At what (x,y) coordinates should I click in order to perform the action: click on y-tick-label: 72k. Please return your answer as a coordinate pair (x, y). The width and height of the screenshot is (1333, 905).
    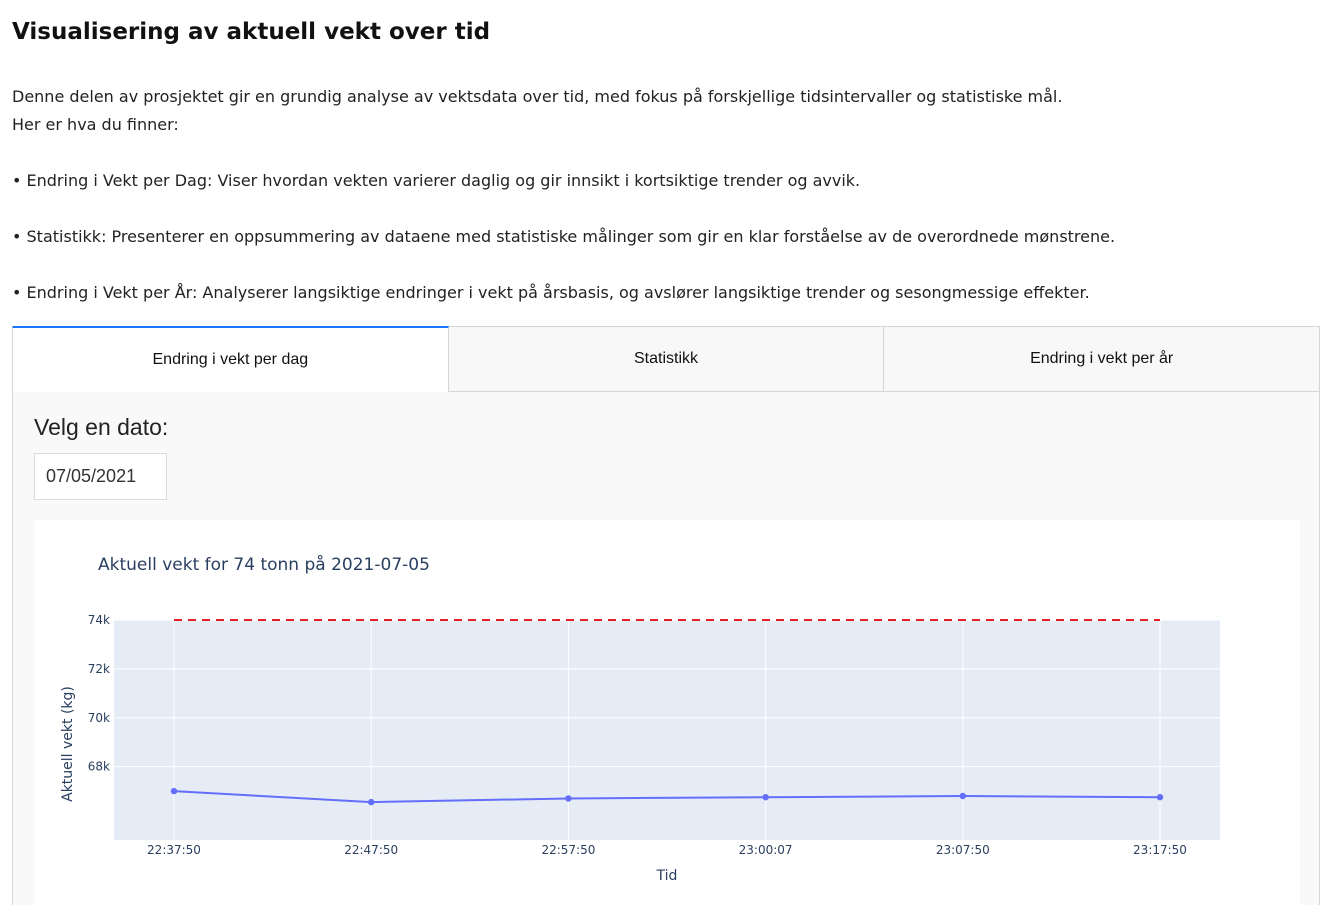
    Looking at the image, I should click on (99, 669).